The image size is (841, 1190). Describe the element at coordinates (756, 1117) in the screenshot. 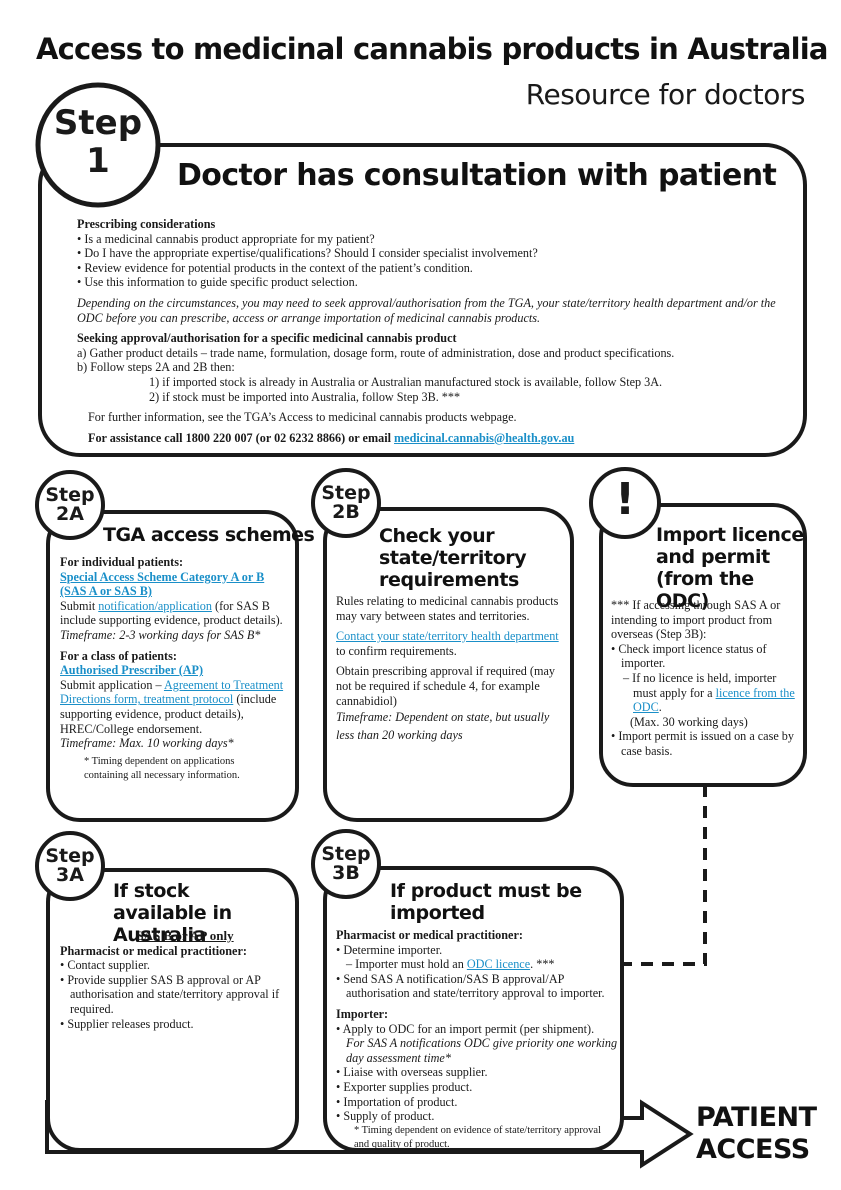

I see `patient-access-line1: PATIENT` at that location.